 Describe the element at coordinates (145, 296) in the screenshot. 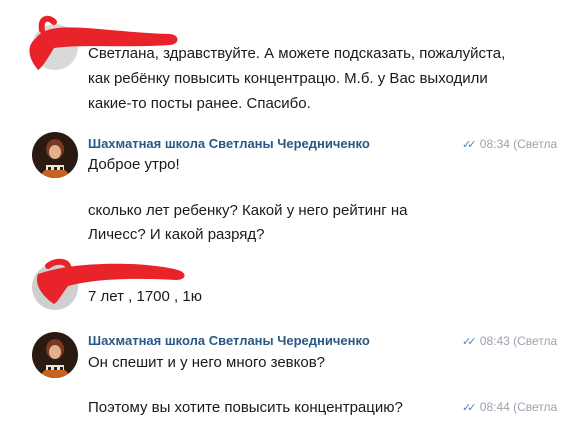

I see `message-text-line: 7 лет , 1700 , 1ю` at that location.